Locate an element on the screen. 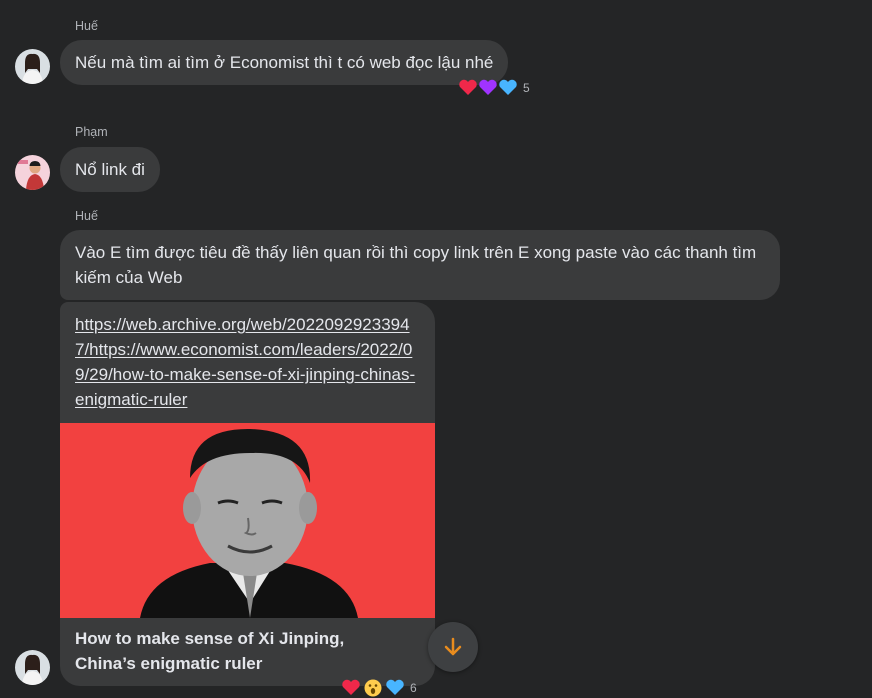 Image resolution: width=872 pixels, height=698 pixels. portrait-image is located at coordinates (247, 520).